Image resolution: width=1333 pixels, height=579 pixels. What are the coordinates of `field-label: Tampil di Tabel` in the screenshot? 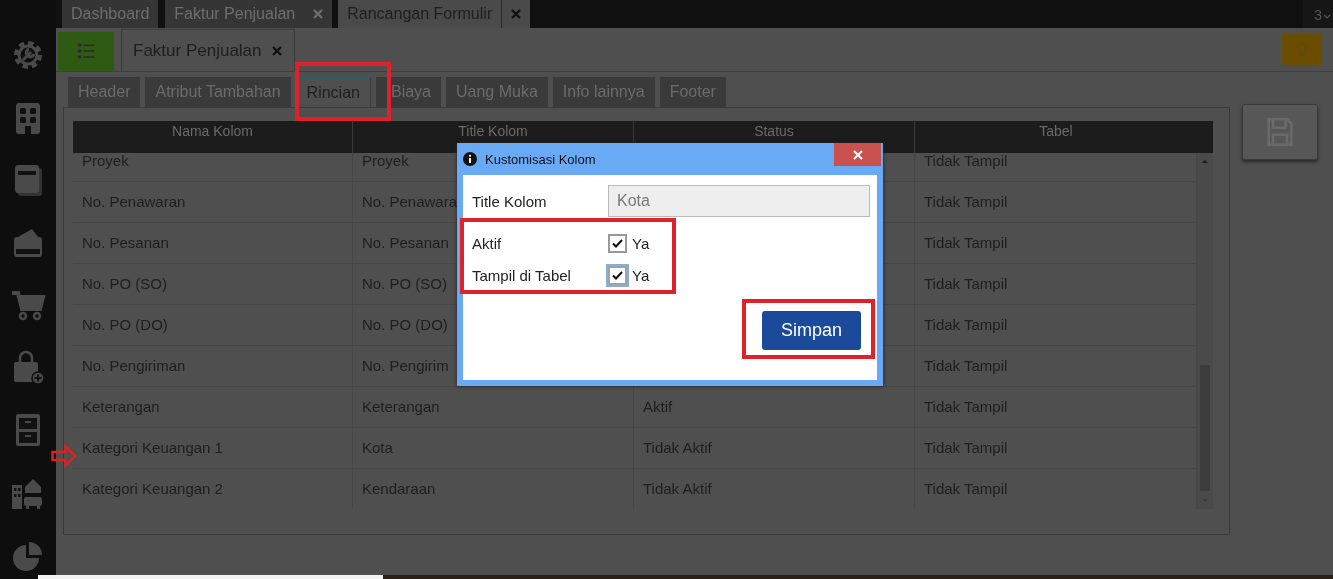 It's located at (522, 275).